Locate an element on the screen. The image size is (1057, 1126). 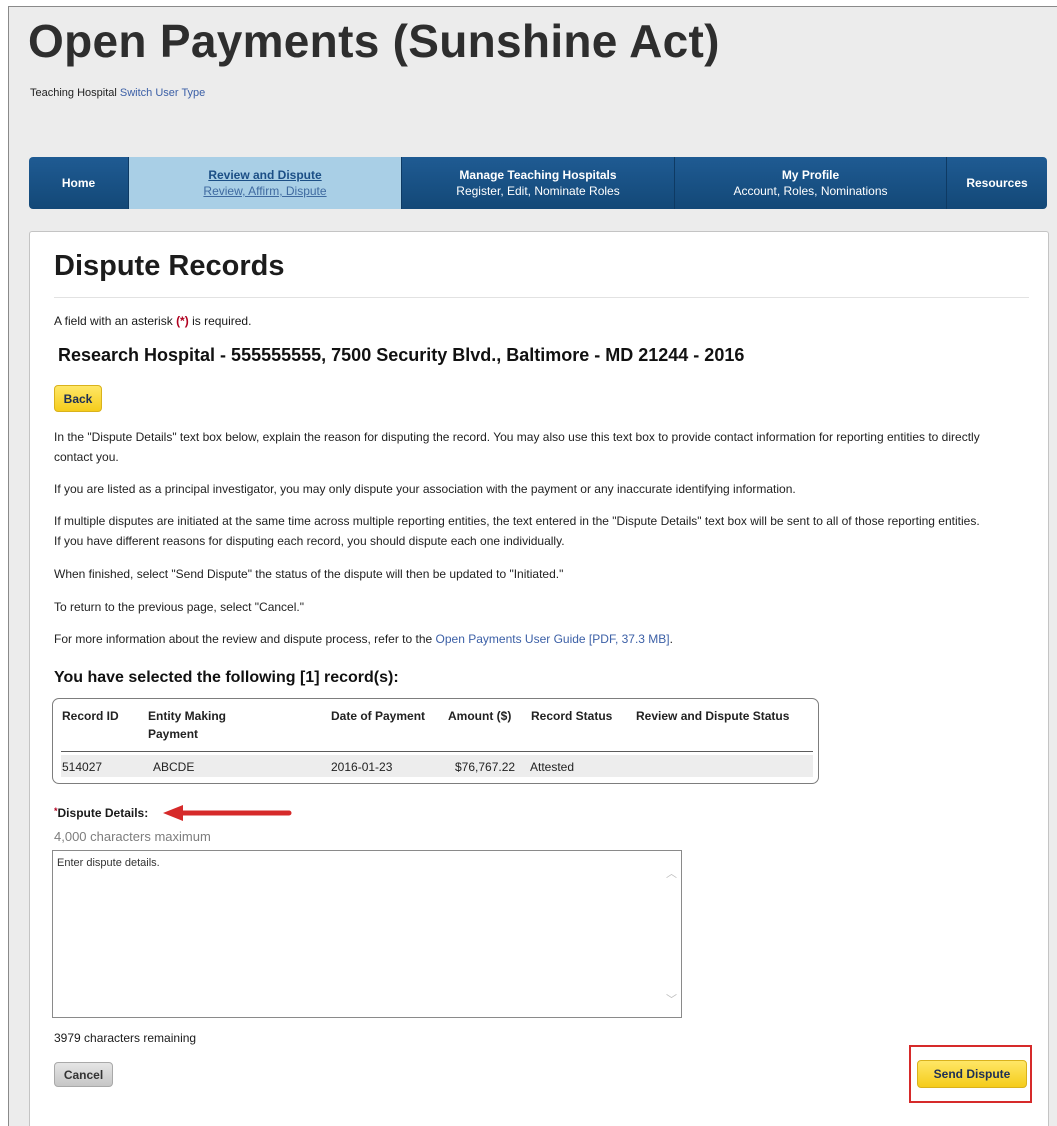
nav-resources-label: Resources is located at coordinates (997, 183).